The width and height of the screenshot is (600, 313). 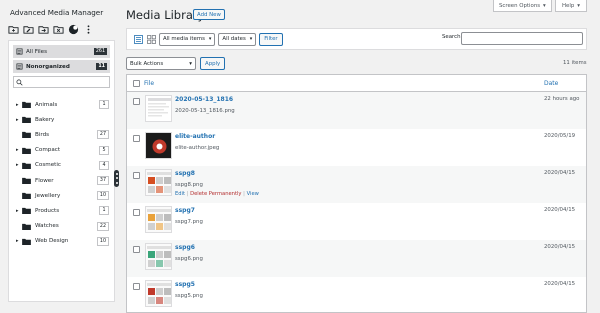 I want to click on filter-button: Filter, so click(x=271, y=39).